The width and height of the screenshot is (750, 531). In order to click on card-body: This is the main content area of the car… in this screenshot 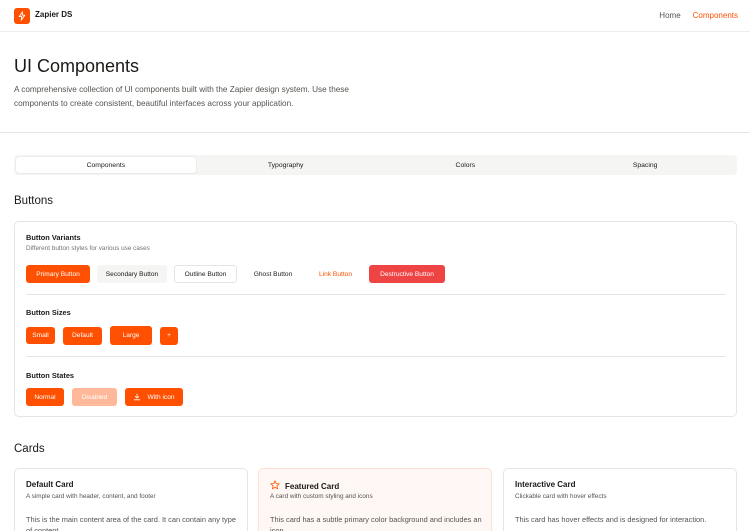, I will do `click(131, 523)`.